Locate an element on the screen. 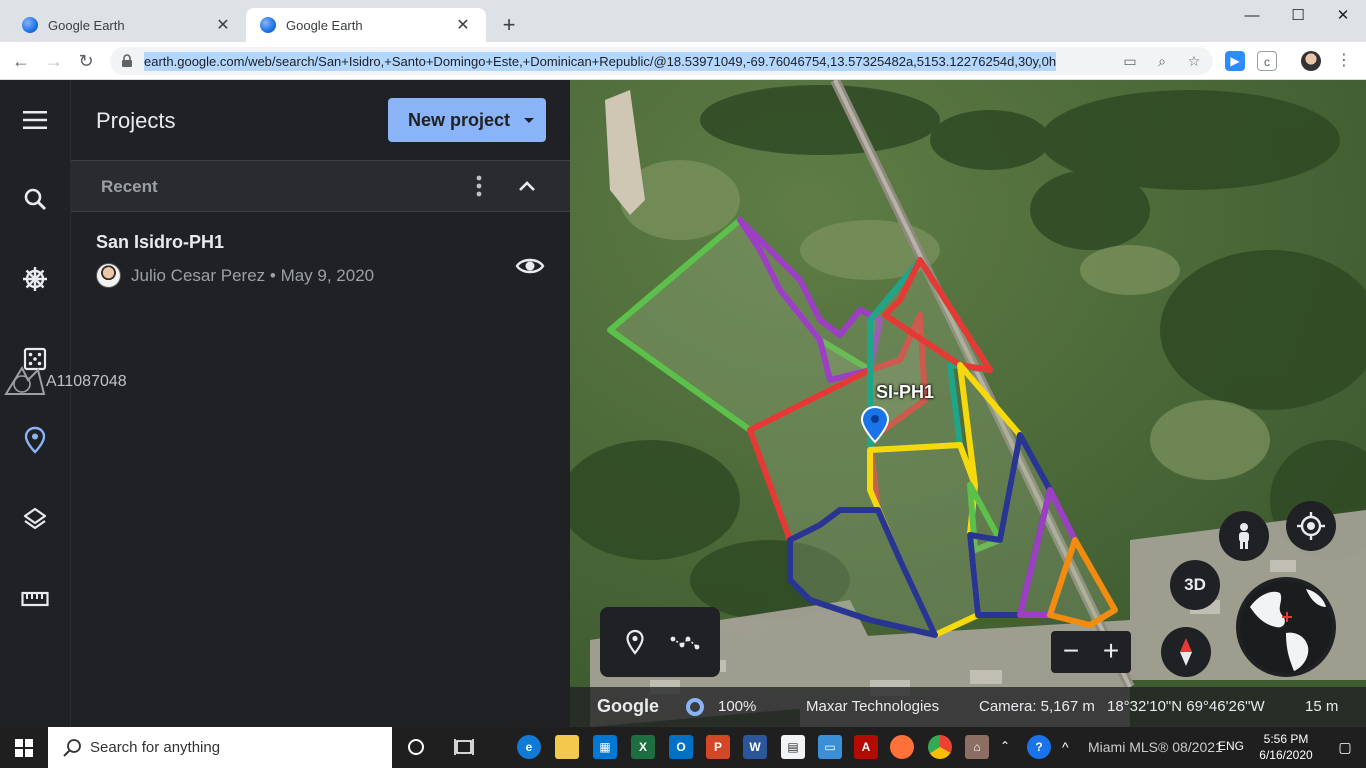 This screenshot has height=768, width=1366. panel-title: Projects is located at coordinates (136, 120).